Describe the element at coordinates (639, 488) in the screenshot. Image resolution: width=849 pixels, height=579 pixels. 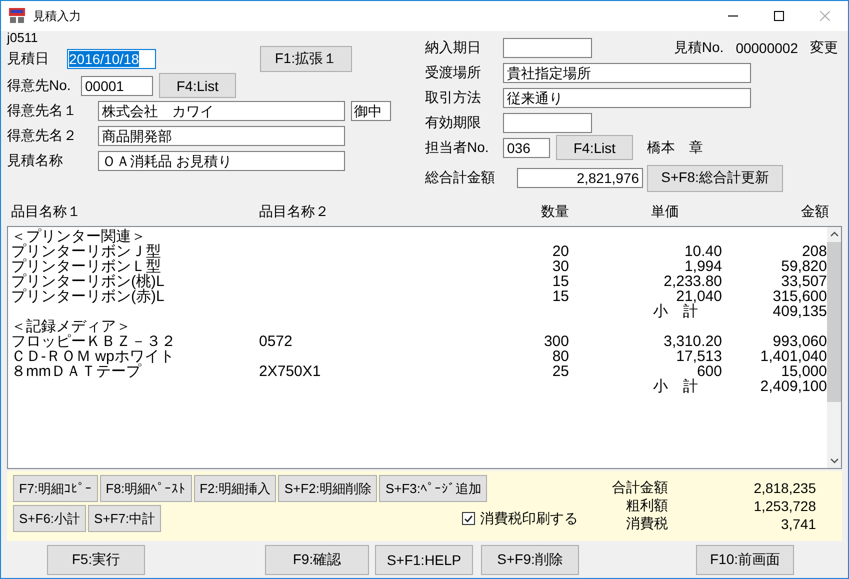
I see `total-label: 合計金額` at that location.